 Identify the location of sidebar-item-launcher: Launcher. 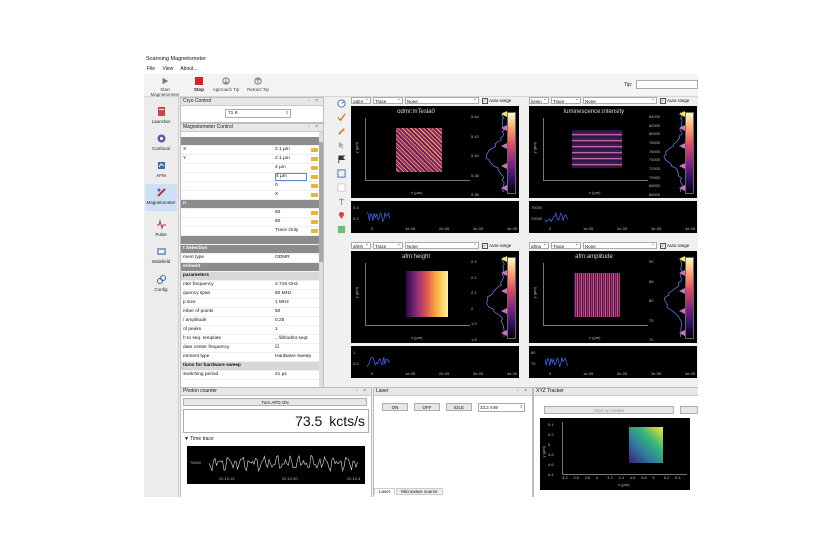
(161, 116).